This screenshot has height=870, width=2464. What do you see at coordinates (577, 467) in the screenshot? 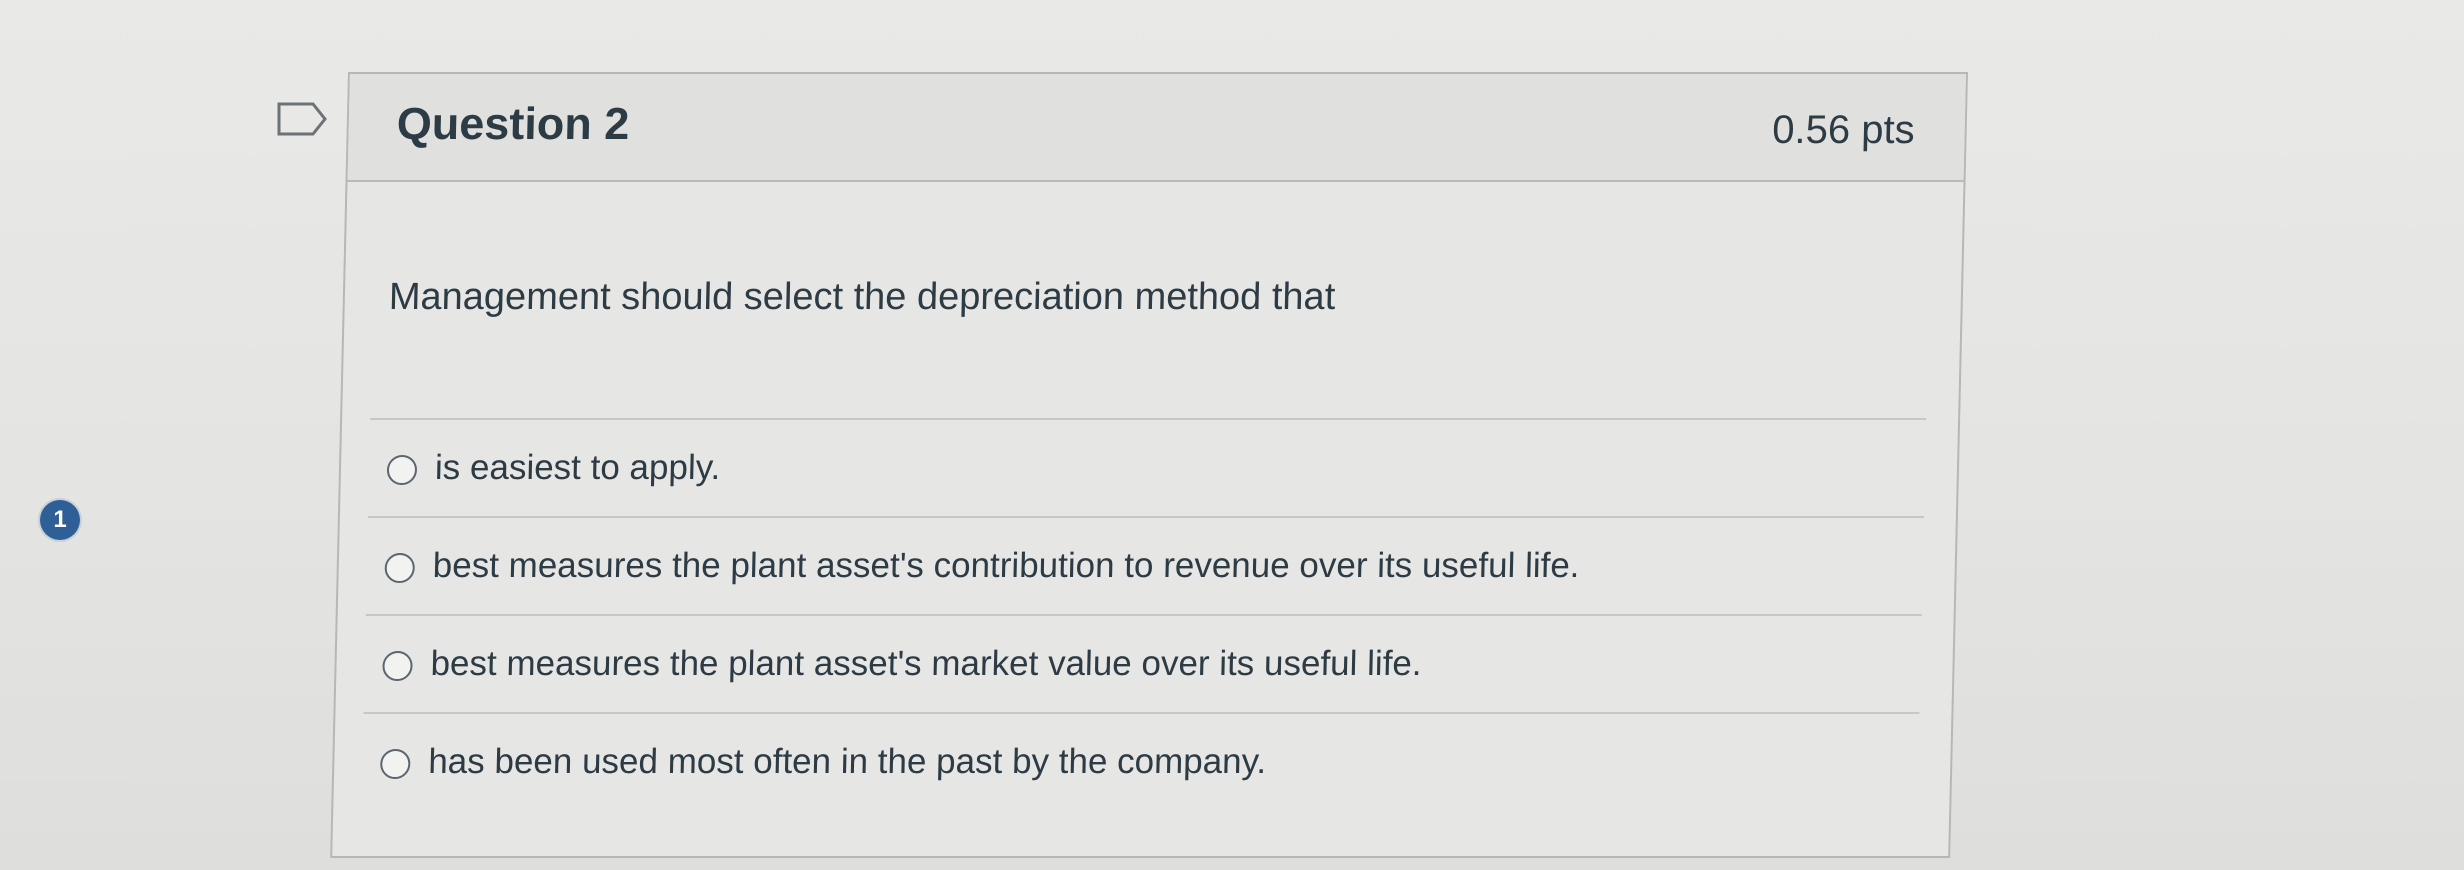
I see `answer-label: is easiest to apply.` at bounding box center [577, 467].